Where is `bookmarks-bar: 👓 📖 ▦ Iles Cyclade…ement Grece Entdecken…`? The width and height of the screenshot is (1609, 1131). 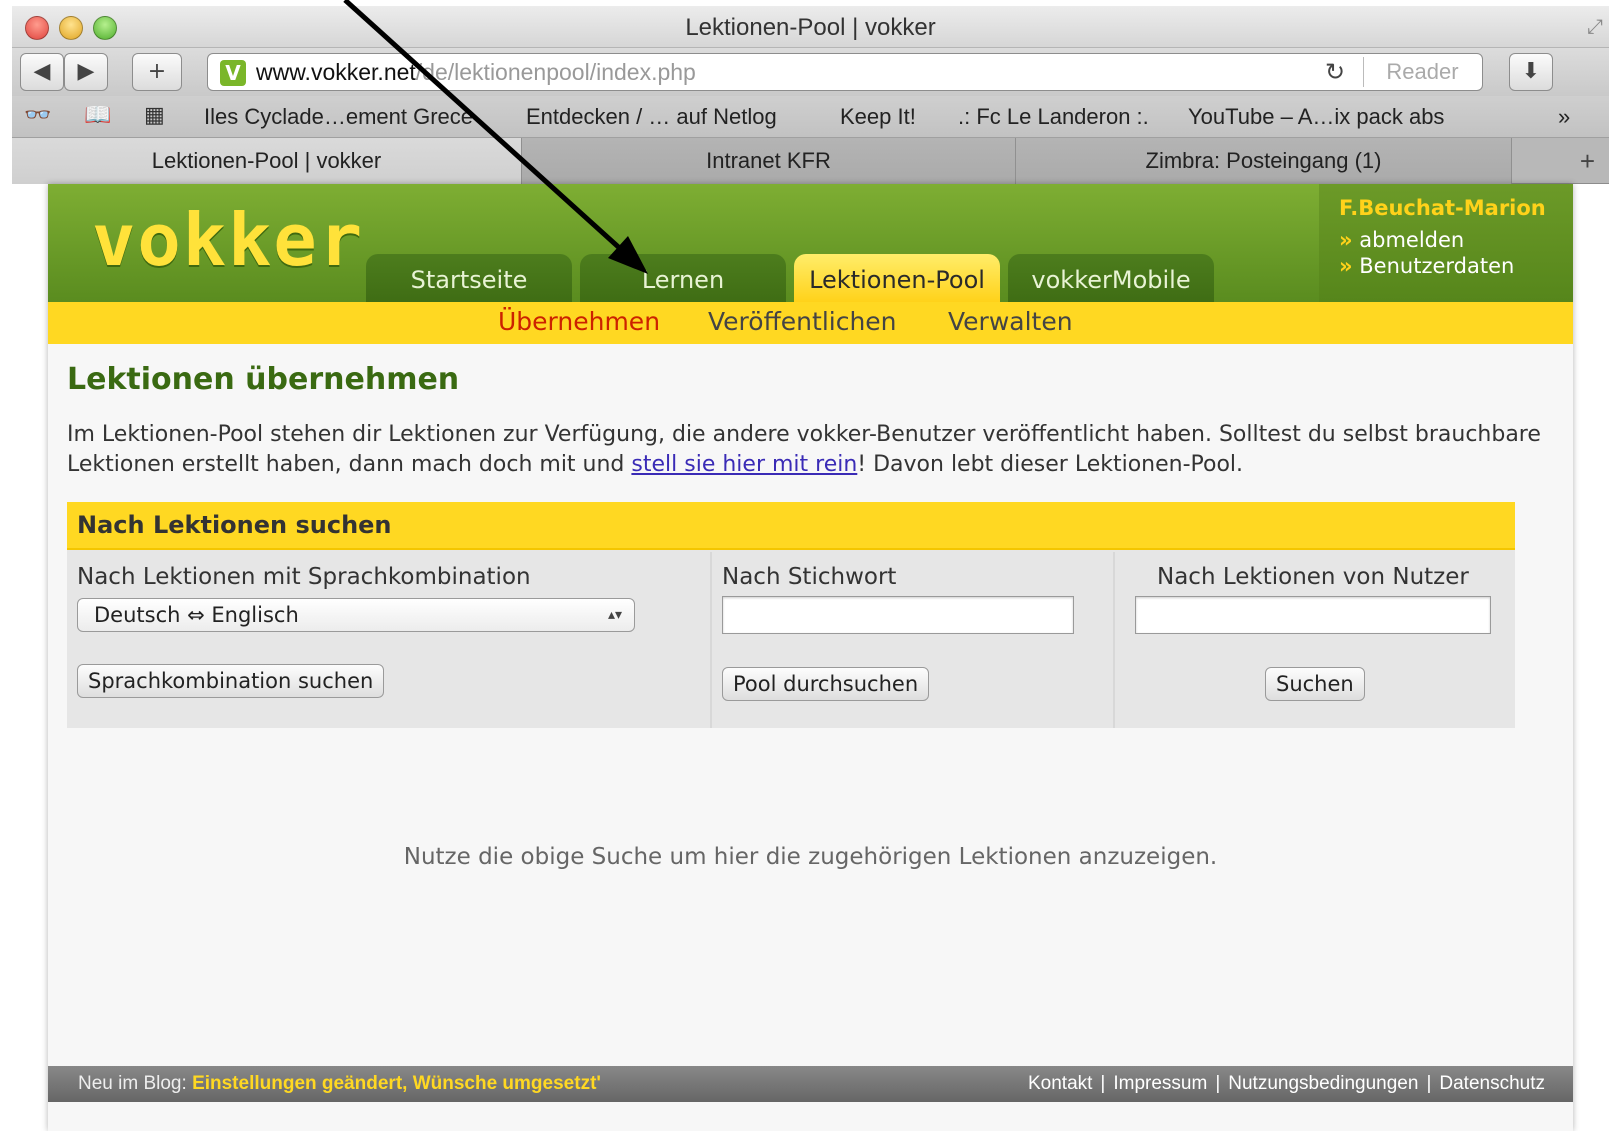
bookmarks-bar: 👓 📖 ▦ Iles Cyclade…ement Grece Entdecken… is located at coordinates (810, 117).